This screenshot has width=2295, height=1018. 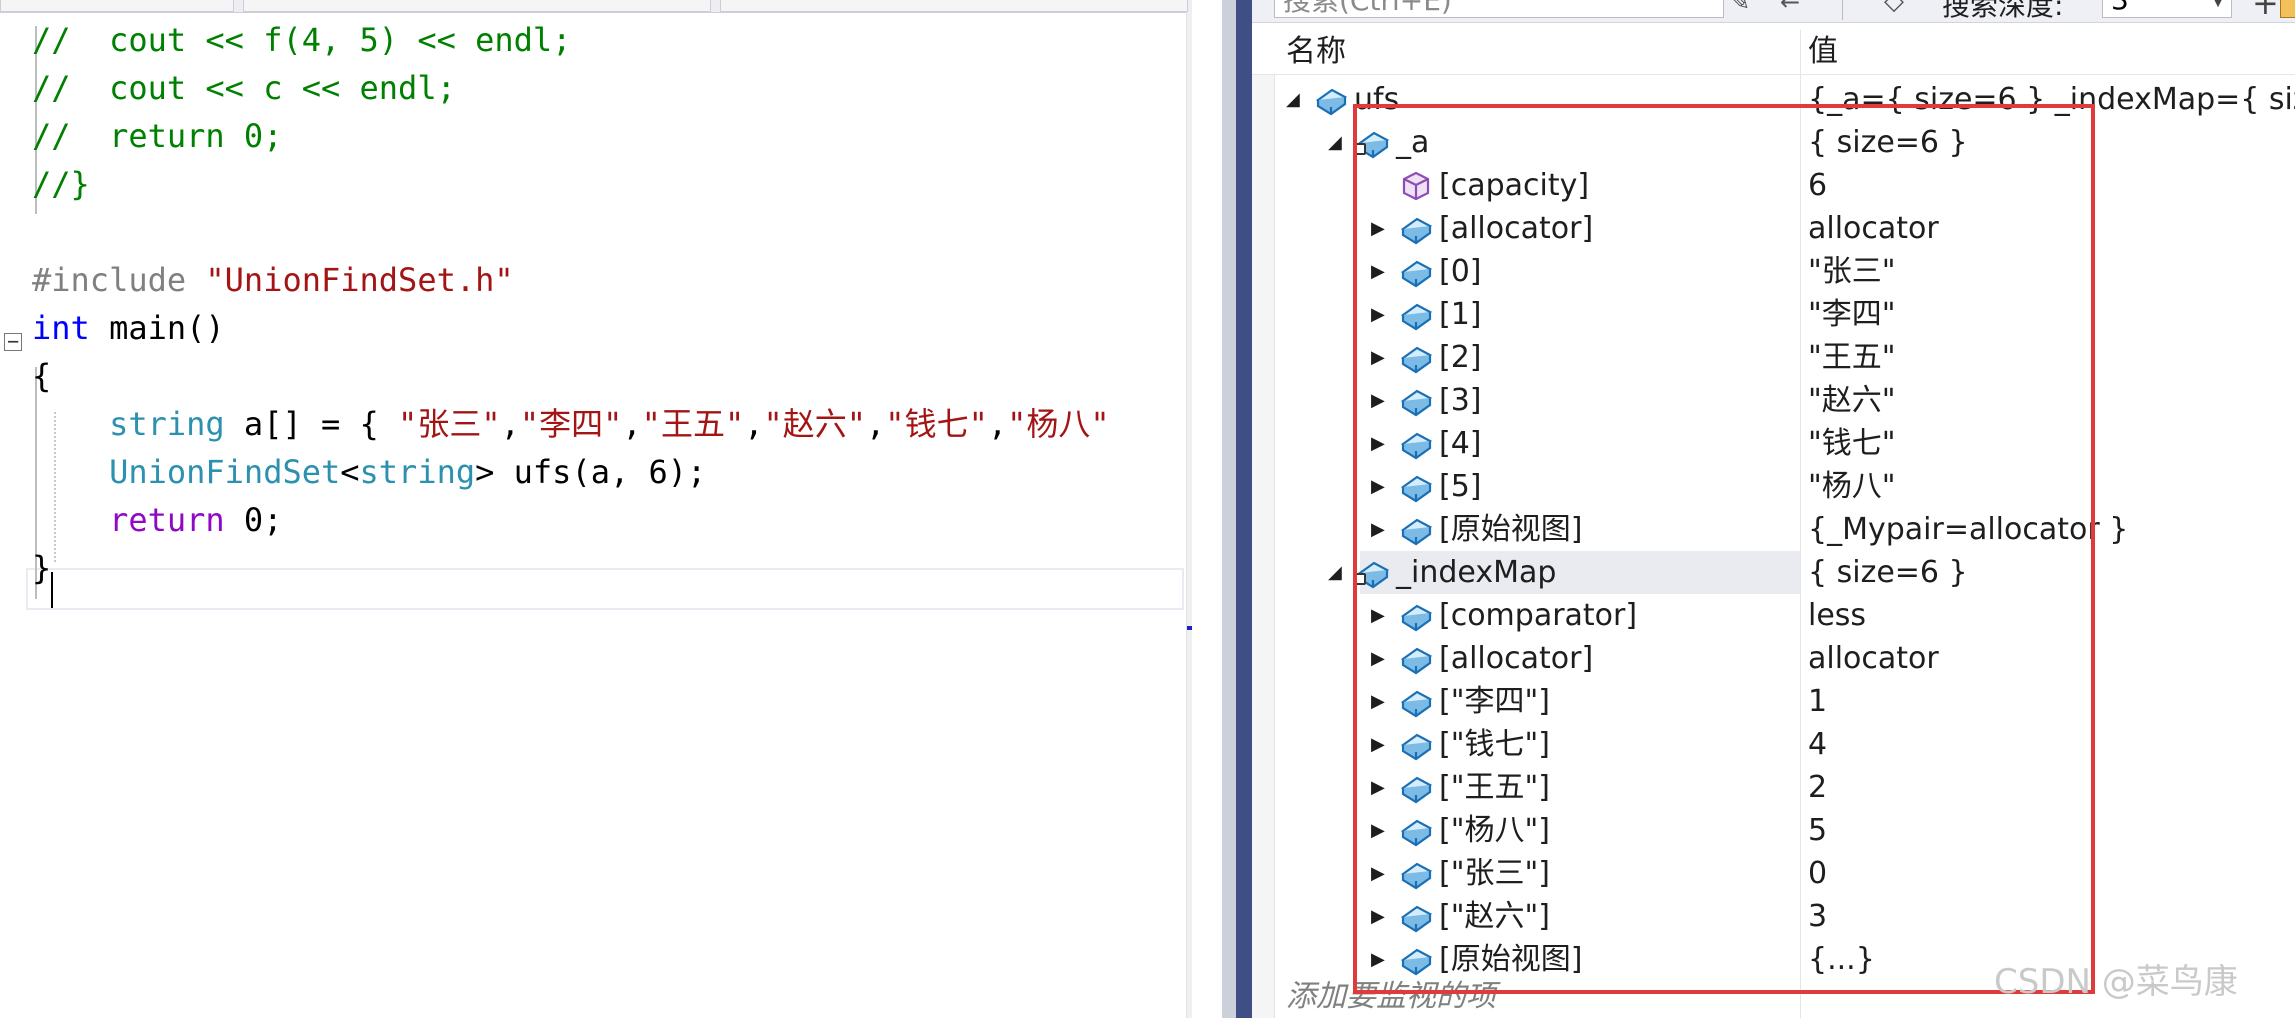 What do you see at coordinates (1058, 424) in the screenshot?
I see `code-token: "杨八"` at bounding box center [1058, 424].